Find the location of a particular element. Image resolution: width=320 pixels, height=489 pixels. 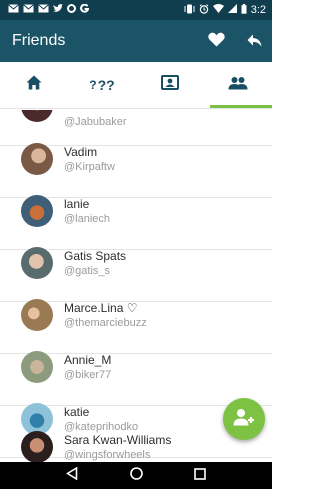

alarm-icon is located at coordinates (204, 10).